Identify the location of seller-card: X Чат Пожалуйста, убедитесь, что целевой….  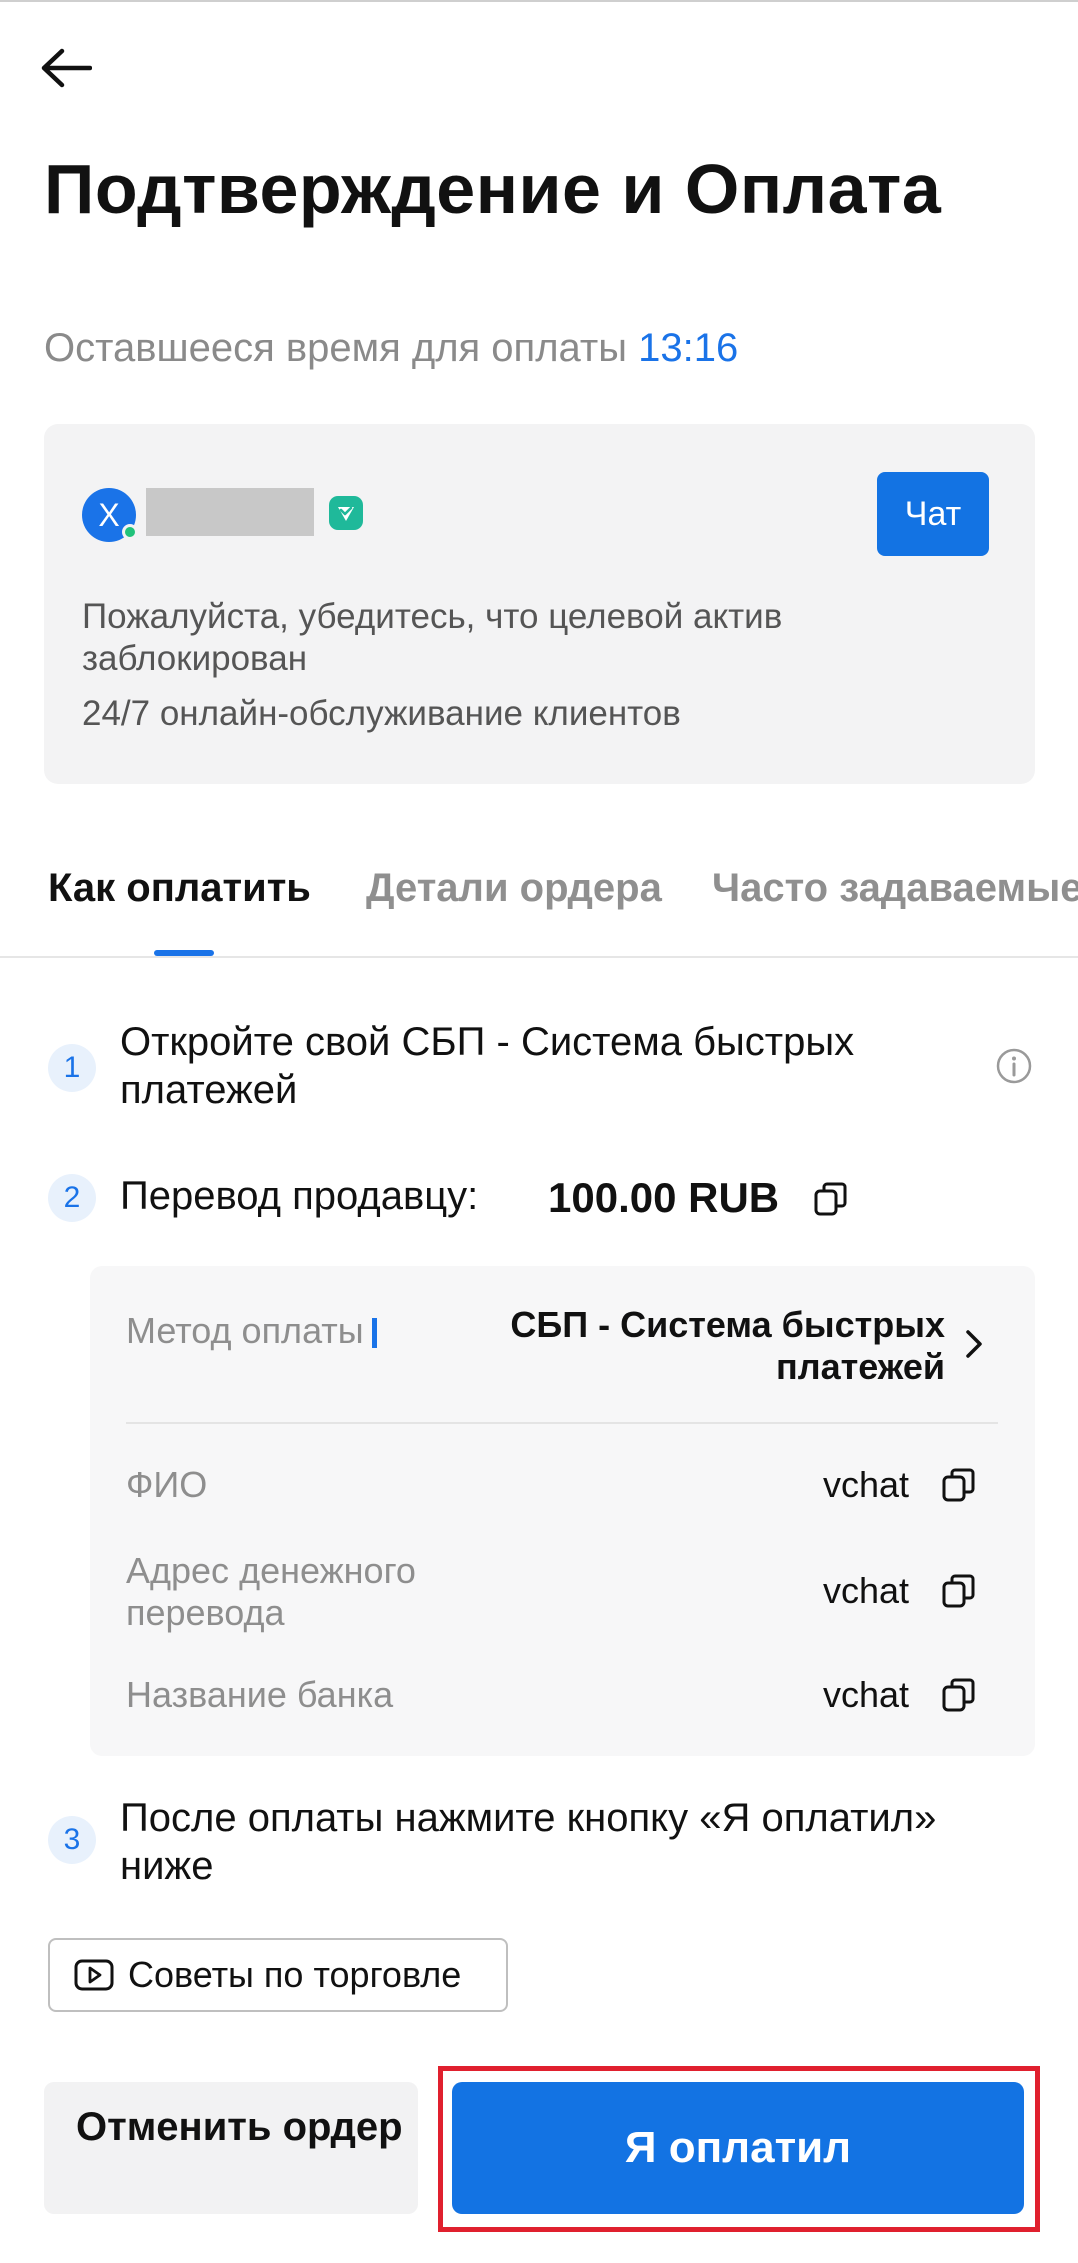
(539, 604).